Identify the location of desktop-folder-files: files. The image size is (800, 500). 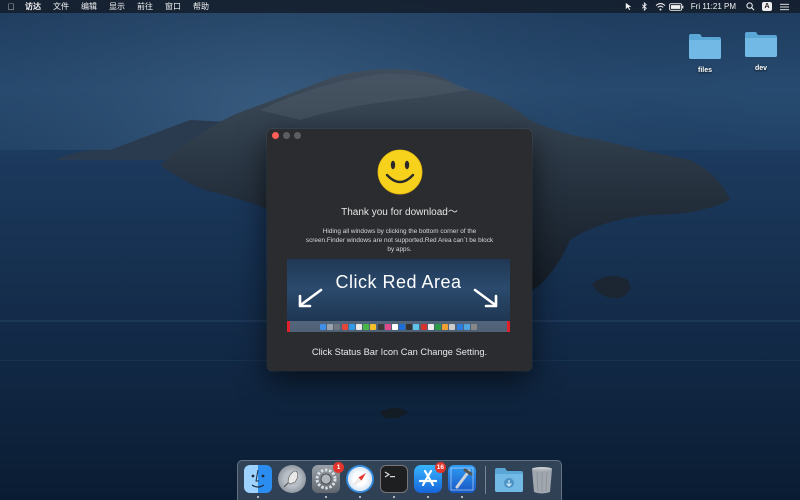
(705, 53).